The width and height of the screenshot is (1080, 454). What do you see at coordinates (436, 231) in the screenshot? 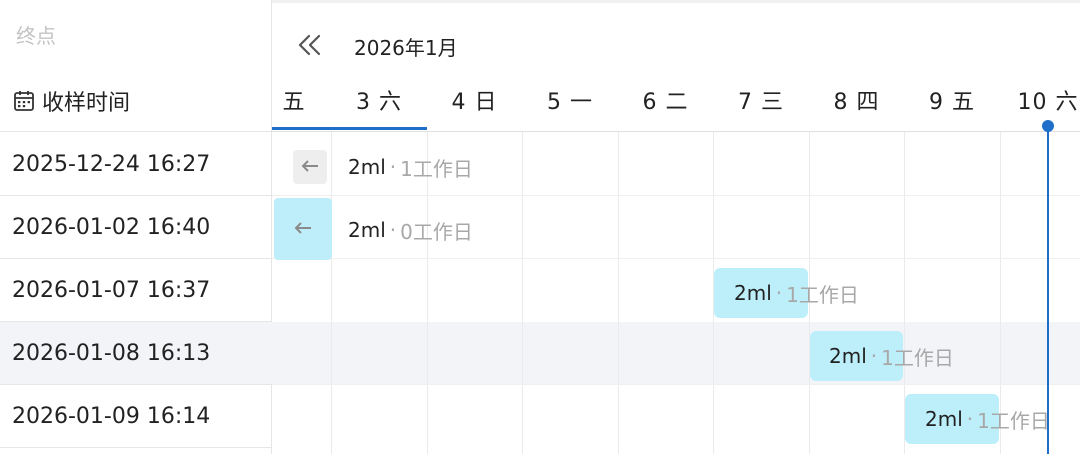
I see `task-duration: 0工作日` at bounding box center [436, 231].